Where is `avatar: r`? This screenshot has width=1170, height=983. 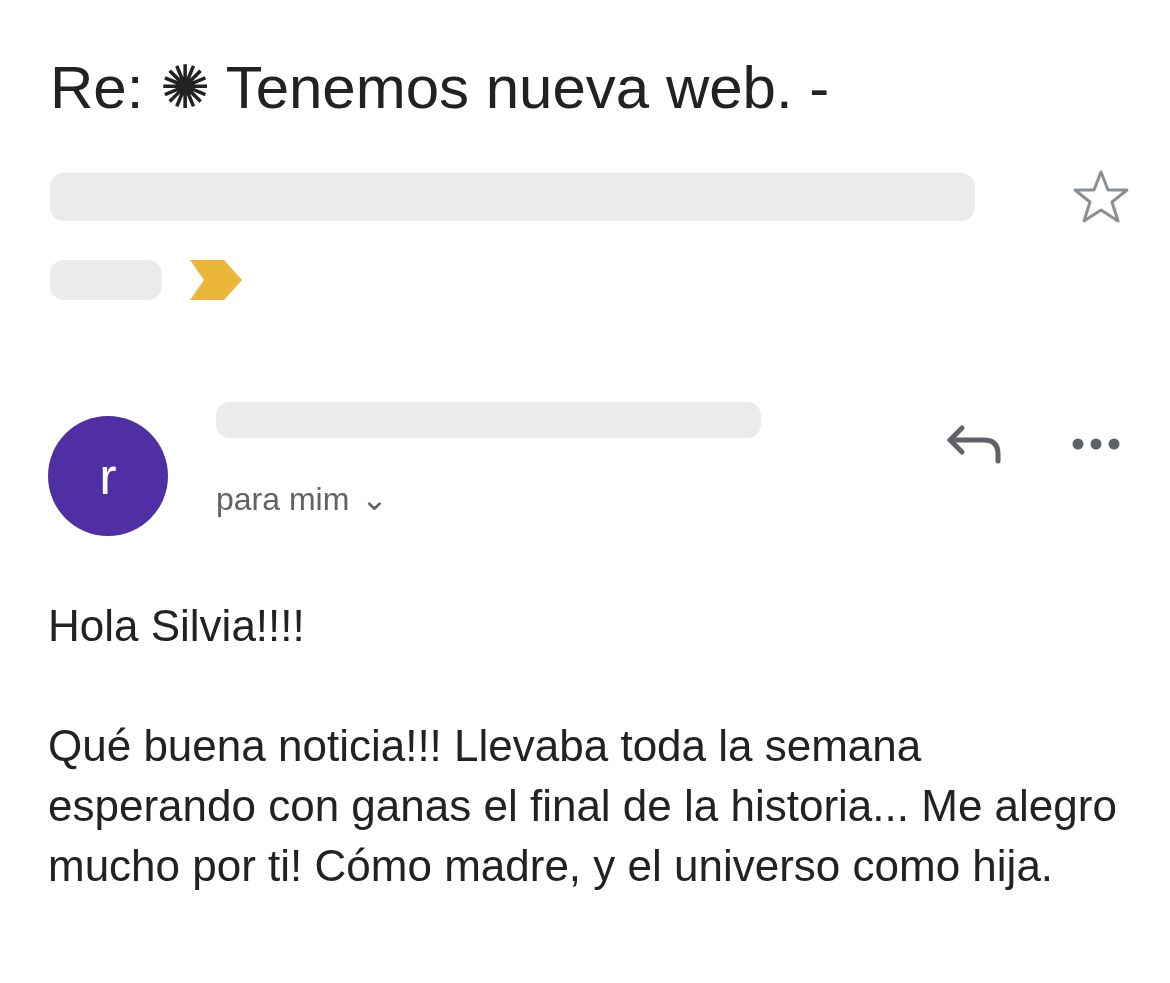
avatar: r is located at coordinates (108, 476).